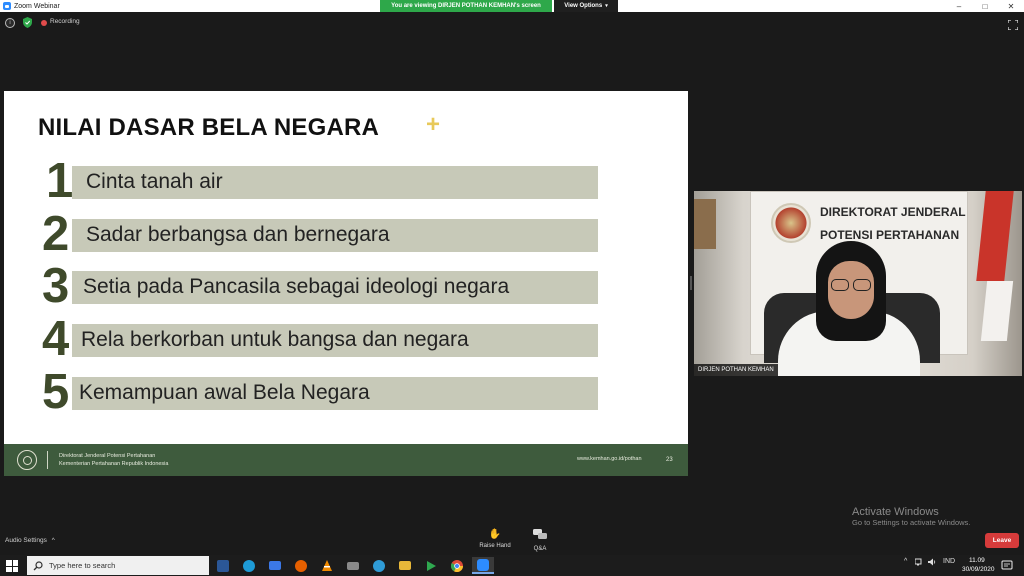  I want to click on qa-button: Q&A, so click(540, 541).